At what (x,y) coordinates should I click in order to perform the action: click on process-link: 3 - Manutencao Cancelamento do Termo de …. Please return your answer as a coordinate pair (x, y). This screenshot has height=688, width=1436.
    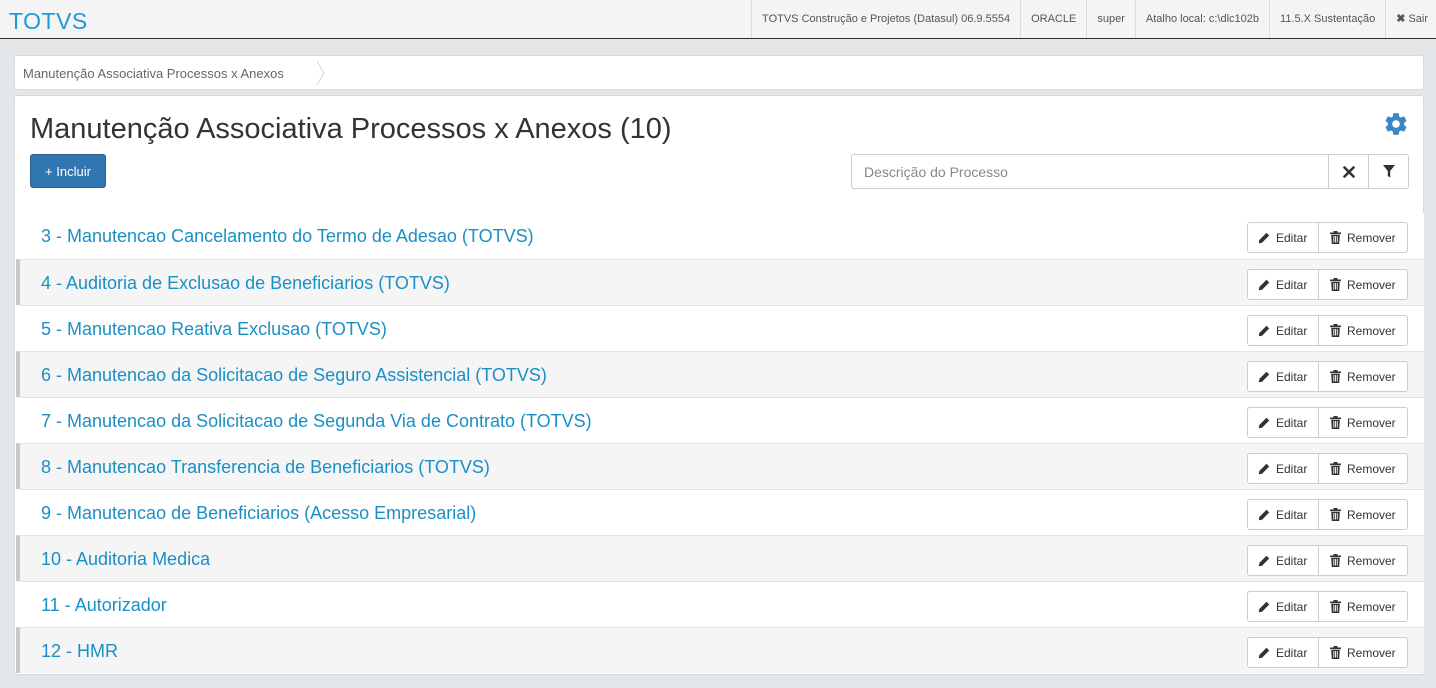
    Looking at the image, I should click on (287, 236).